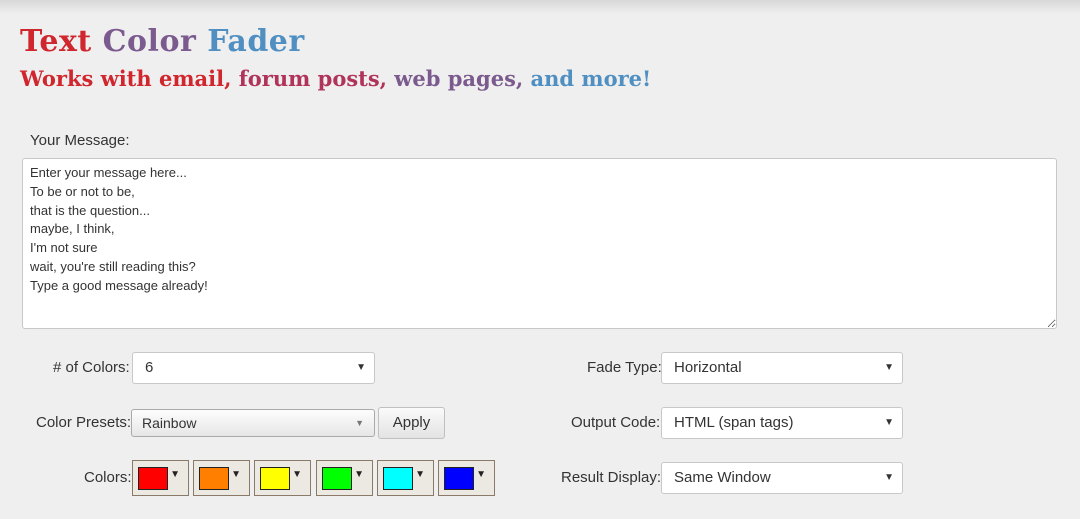 The width and height of the screenshot is (1080, 519). What do you see at coordinates (56, 41) in the screenshot?
I see `title-word-1: Text` at bounding box center [56, 41].